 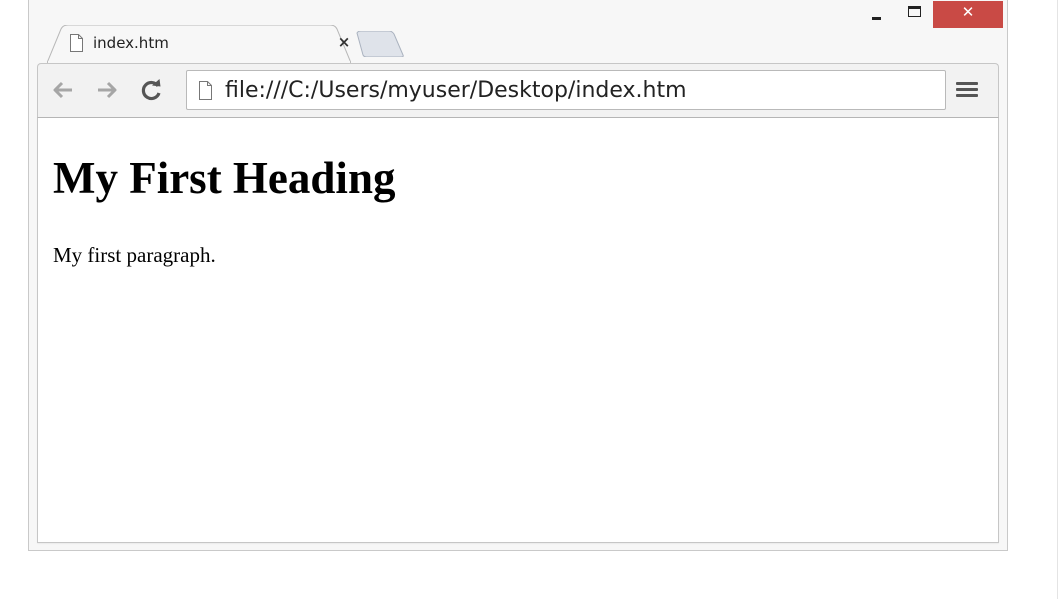 What do you see at coordinates (199, 44) in the screenshot?
I see `tab-index: index.htm ×` at bounding box center [199, 44].